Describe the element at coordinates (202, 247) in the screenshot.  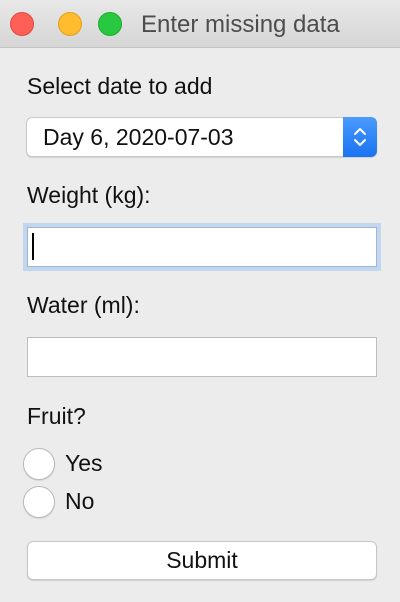
I see `weight-input` at that location.